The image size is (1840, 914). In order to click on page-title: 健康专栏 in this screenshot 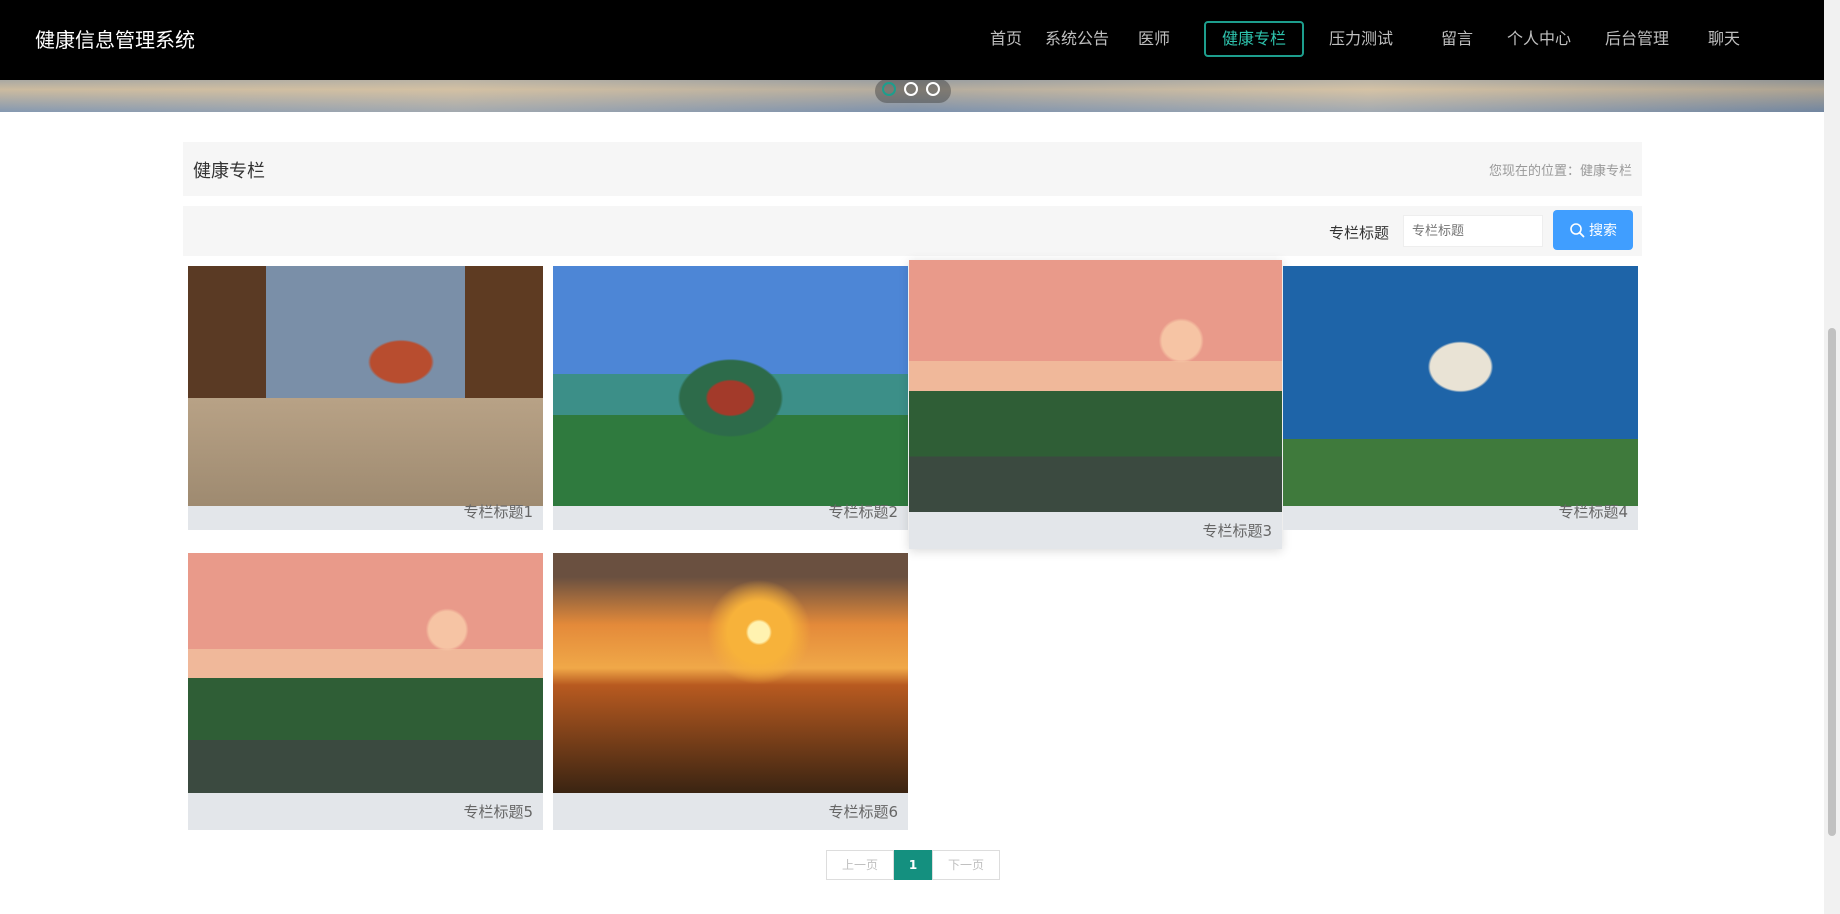, I will do `click(229, 171)`.